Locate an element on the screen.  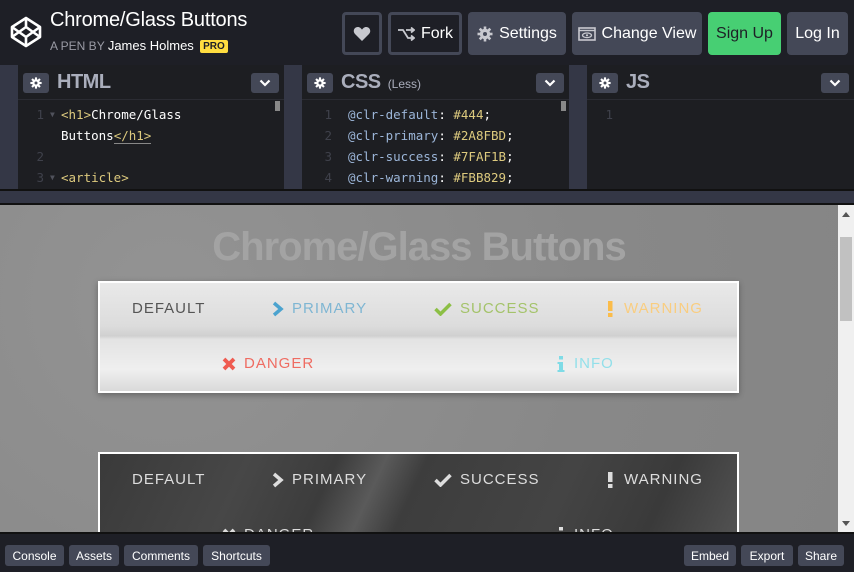
fork-button: Fork is located at coordinates (425, 33).